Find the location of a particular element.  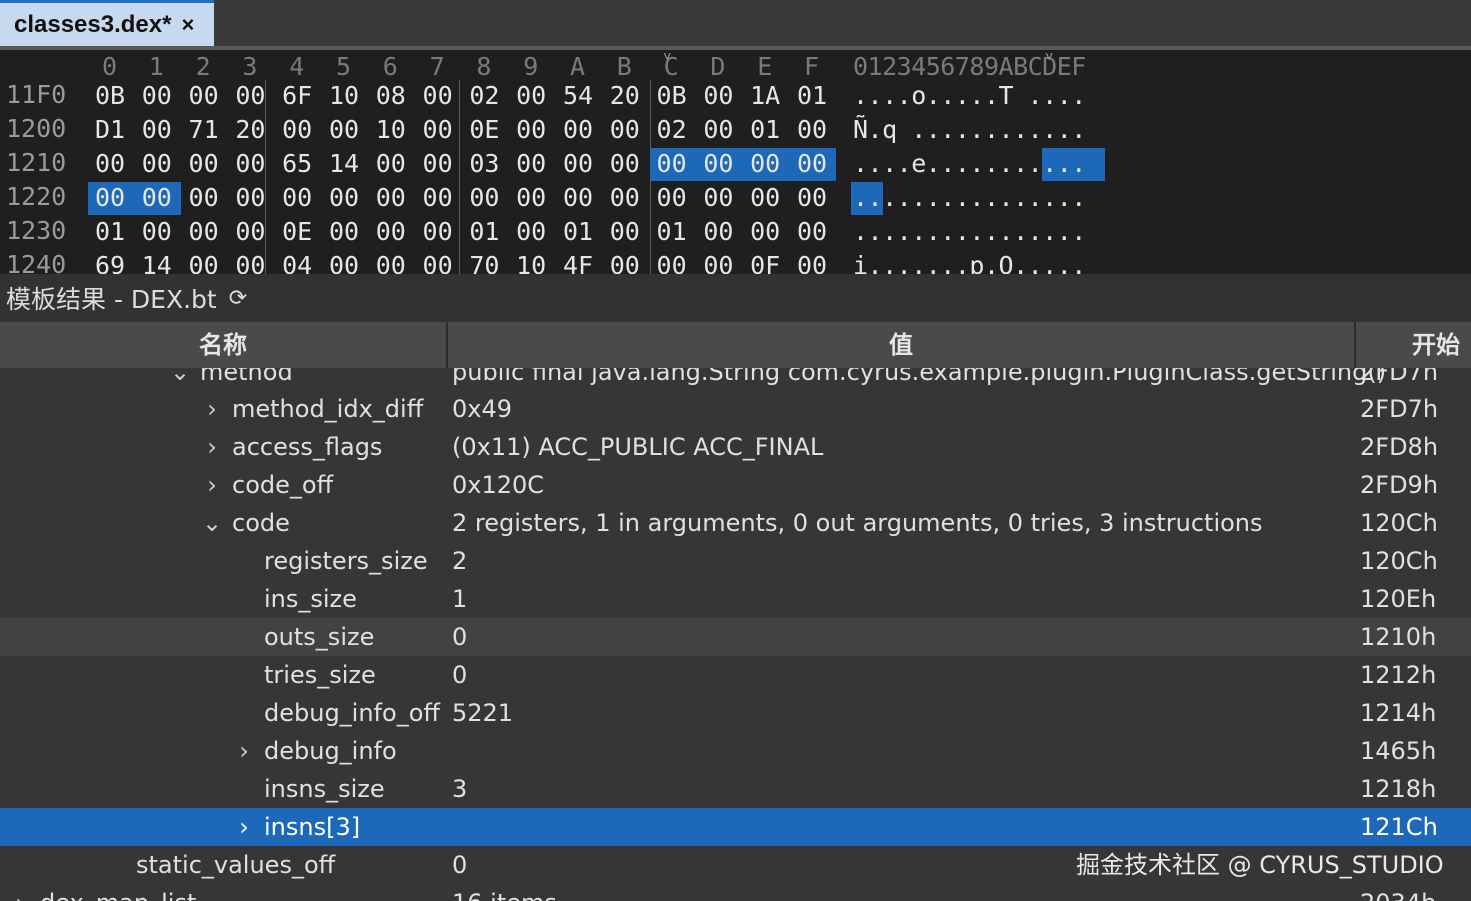

tree-row-insns-size: insns_size 3 1218h is located at coordinates (735, 789).